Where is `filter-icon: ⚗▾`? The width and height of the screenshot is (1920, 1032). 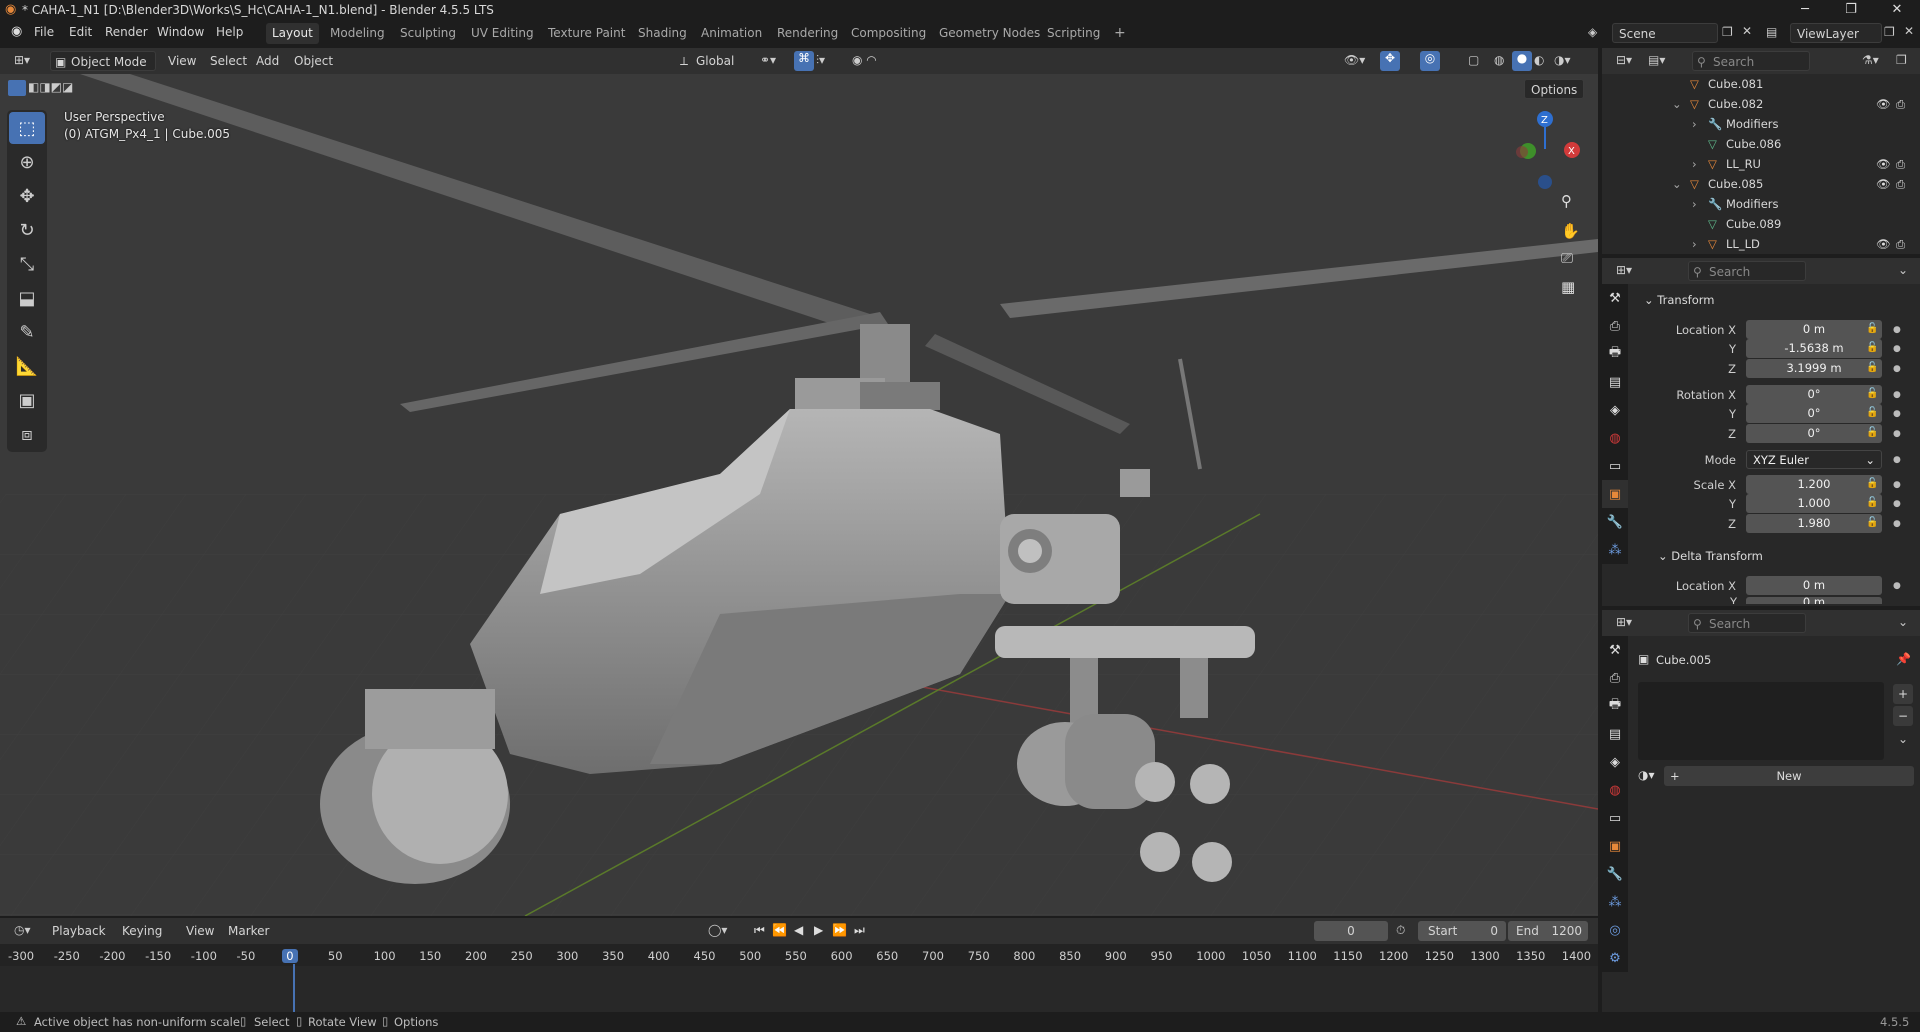
filter-icon: ⚗▾ is located at coordinates (1870, 60).